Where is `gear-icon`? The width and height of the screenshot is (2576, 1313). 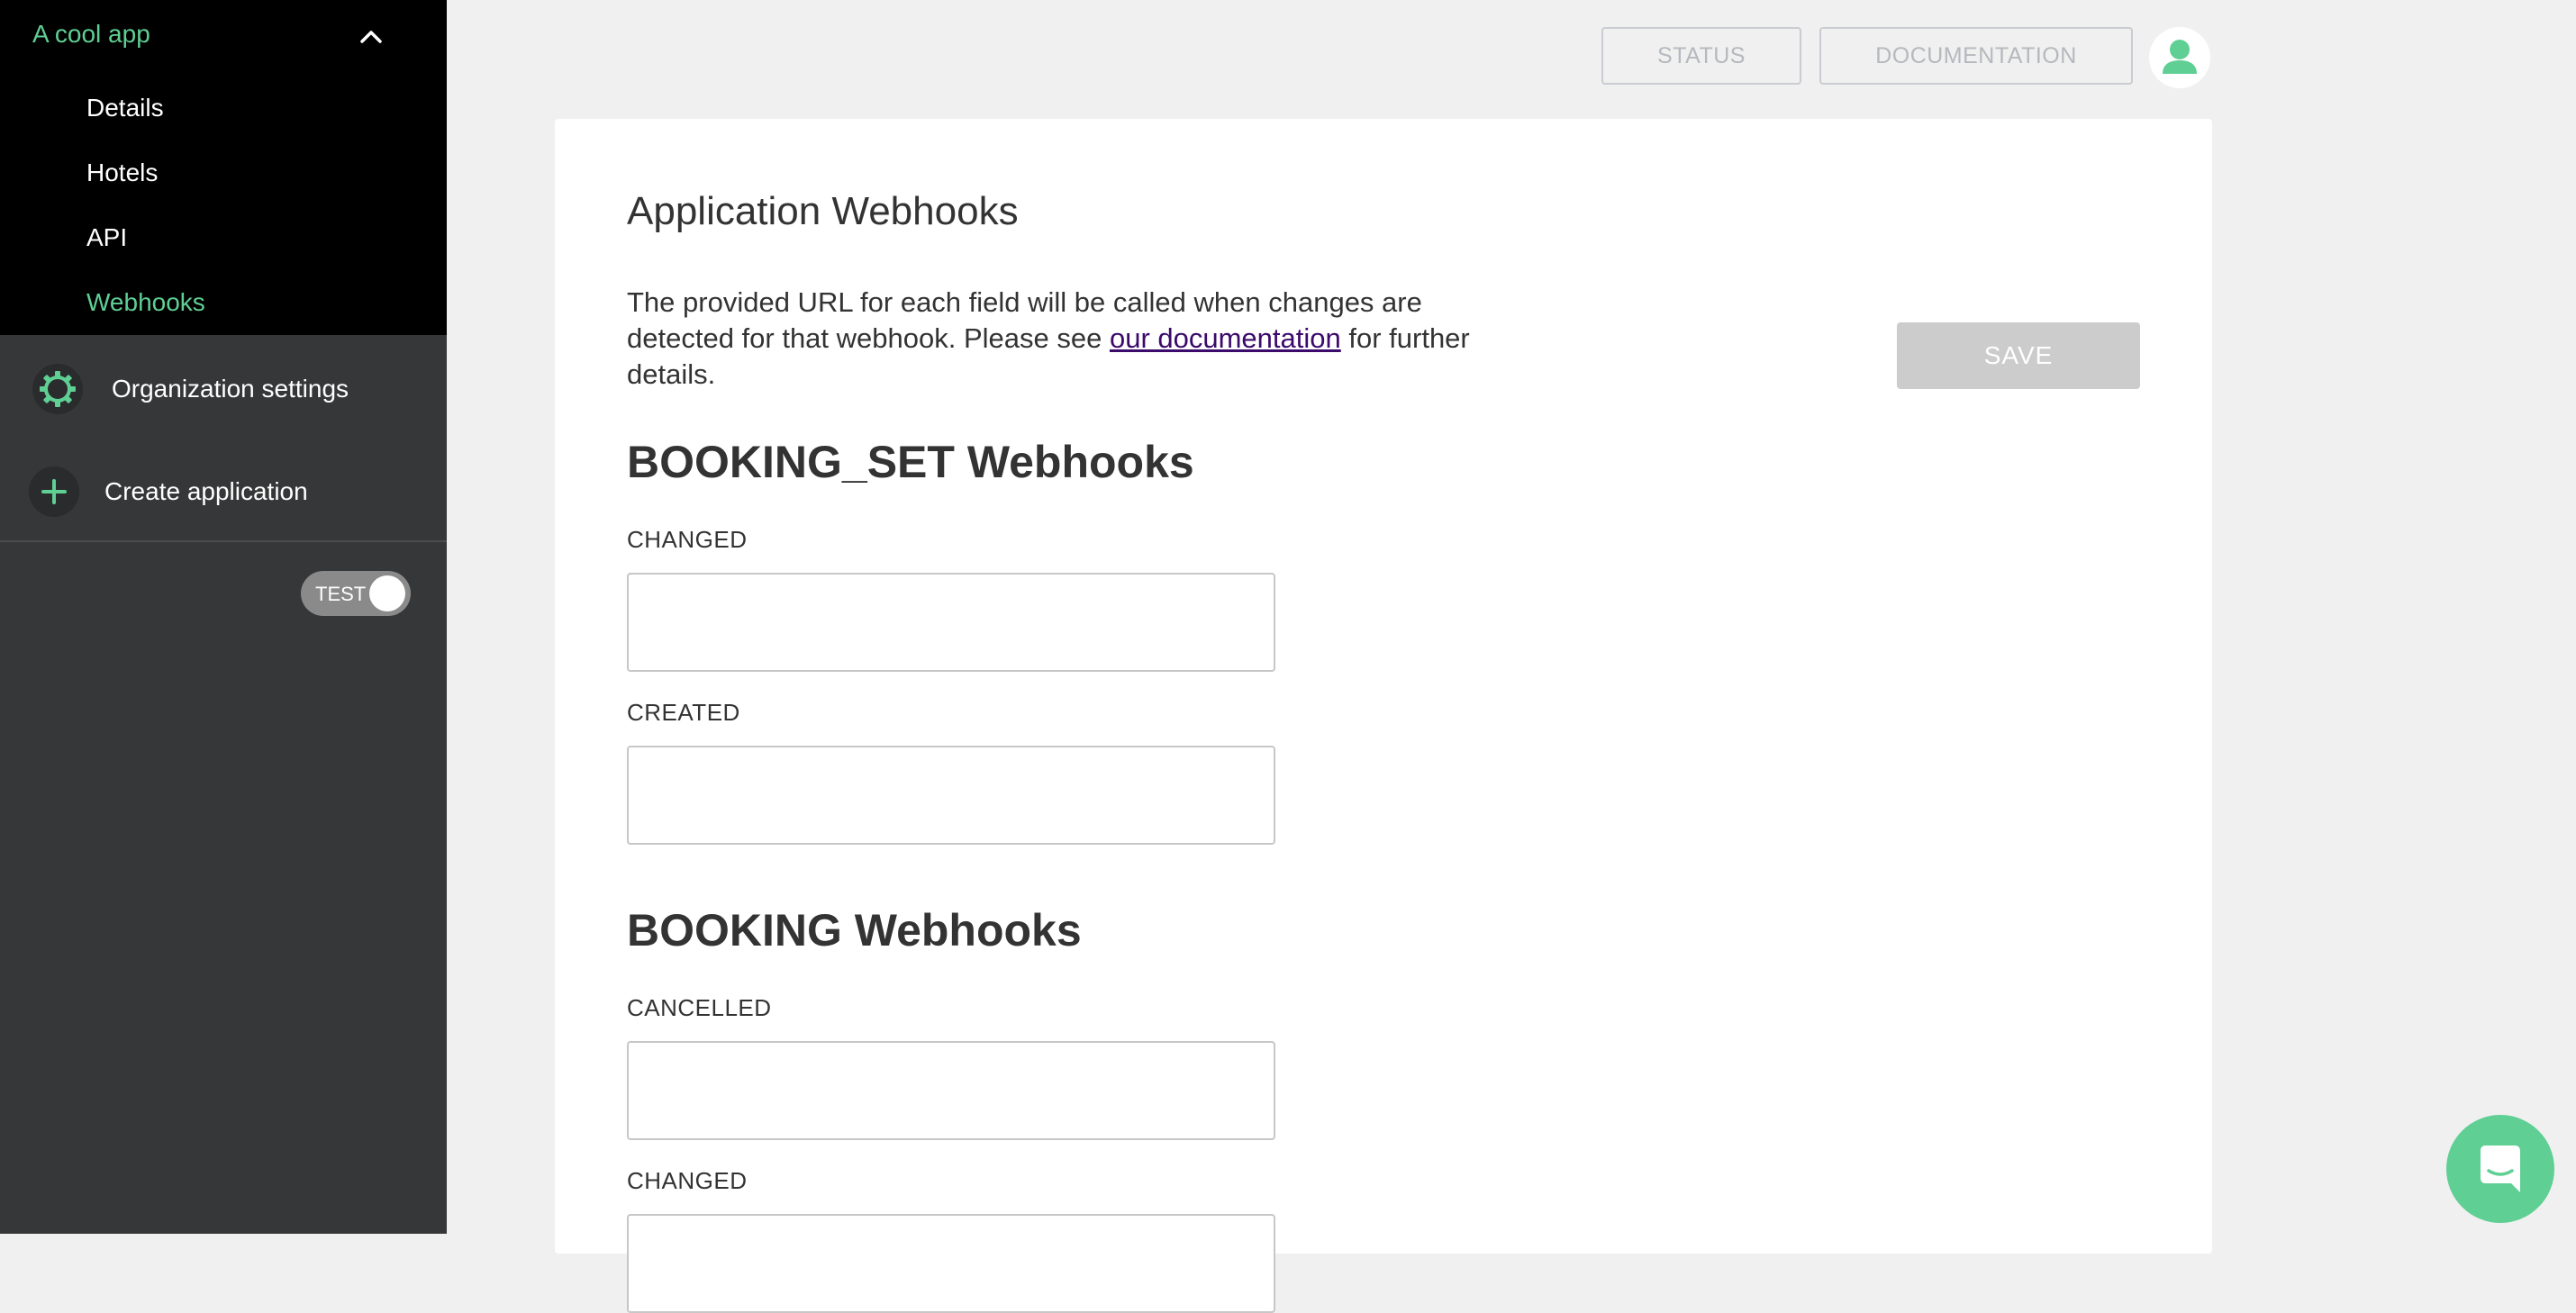
gear-icon is located at coordinates (58, 389).